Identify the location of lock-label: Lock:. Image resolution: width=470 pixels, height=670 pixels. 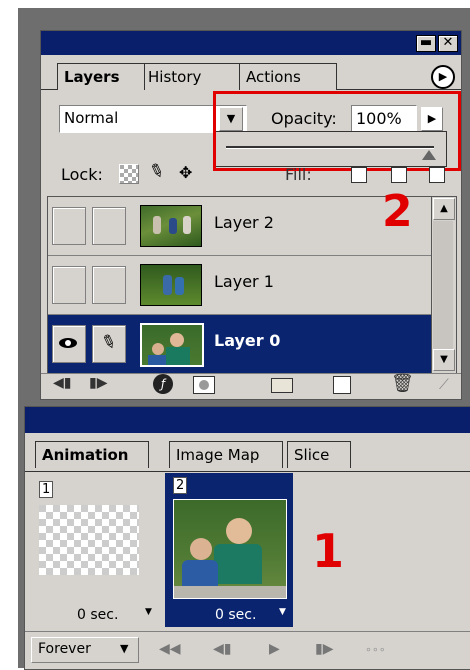
(82, 174).